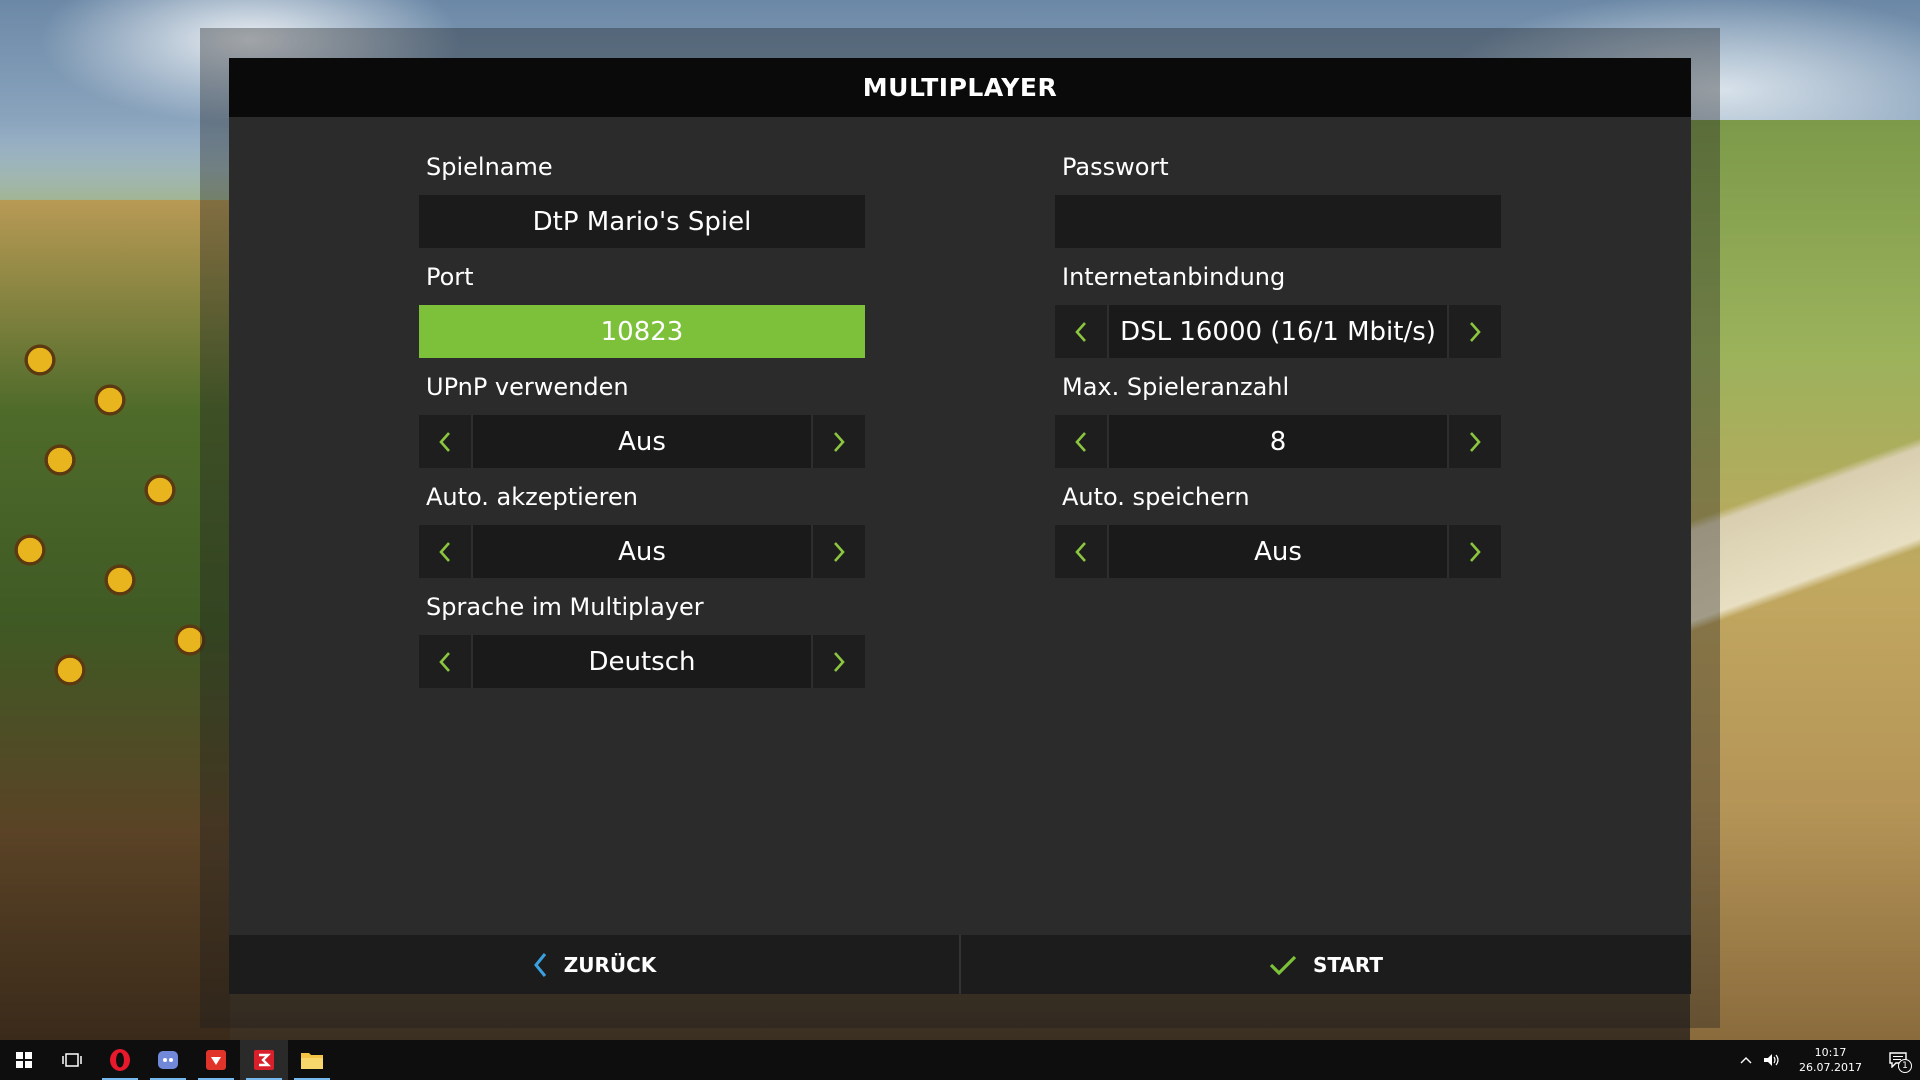 The width and height of the screenshot is (1920, 1080). What do you see at coordinates (1905, 1066) in the screenshot?
I see `notification-count-badge: 1` at bounding box center [1905, 1066].